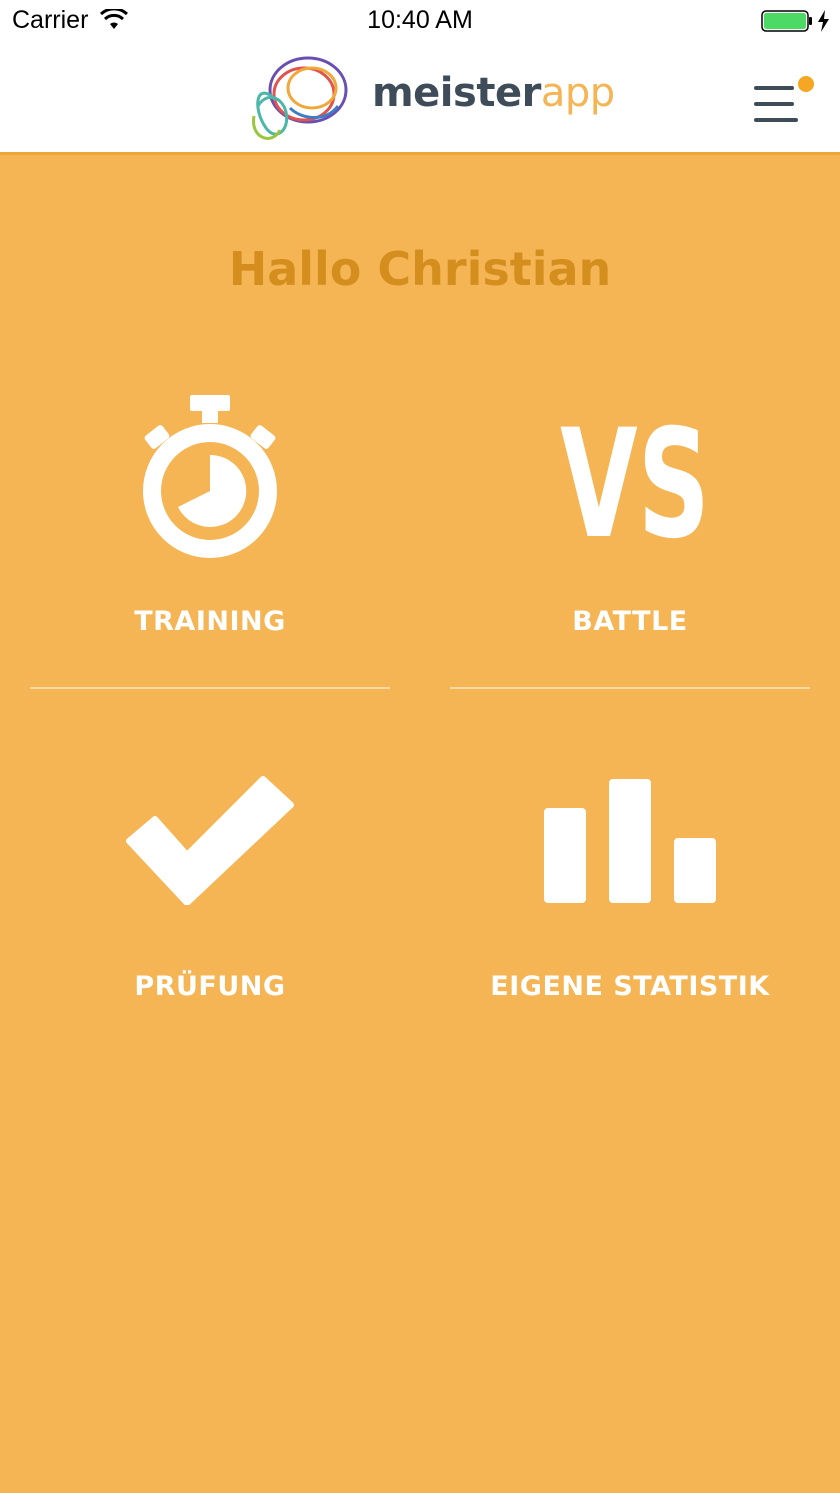 The image size is (840, 1493). I want to click on vs-icon: VS, so click(635, 478).